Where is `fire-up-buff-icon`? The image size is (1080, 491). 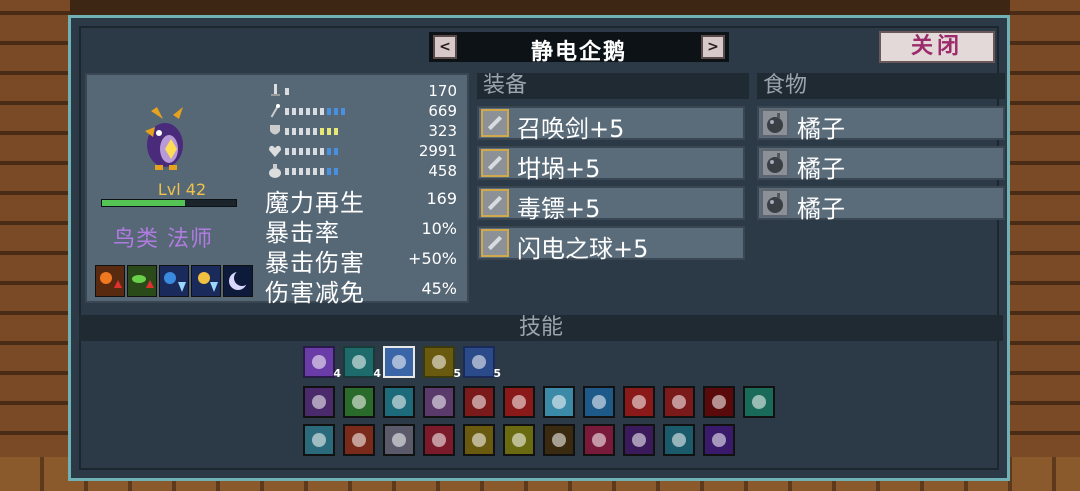 fire-up-buff-icon is located at coordinates (110, 281).